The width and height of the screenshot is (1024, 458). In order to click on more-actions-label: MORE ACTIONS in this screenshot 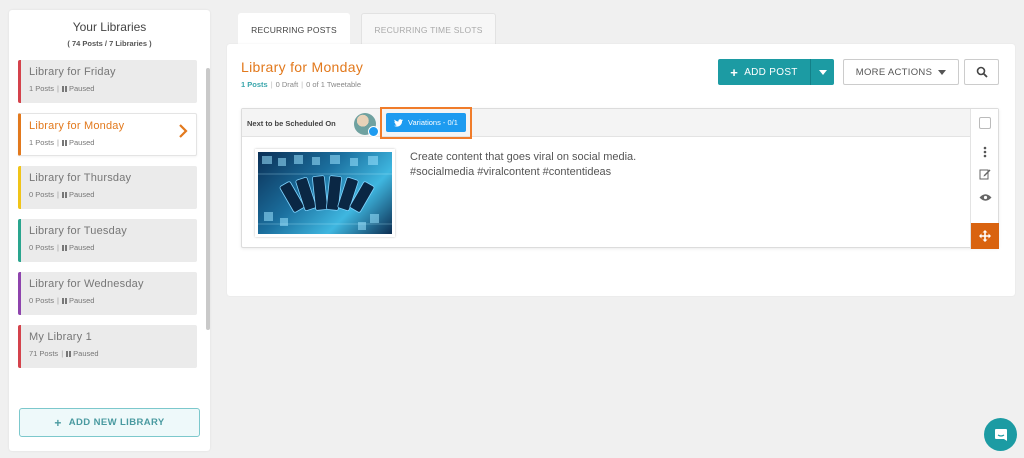, I will do `click(894, 72)`.